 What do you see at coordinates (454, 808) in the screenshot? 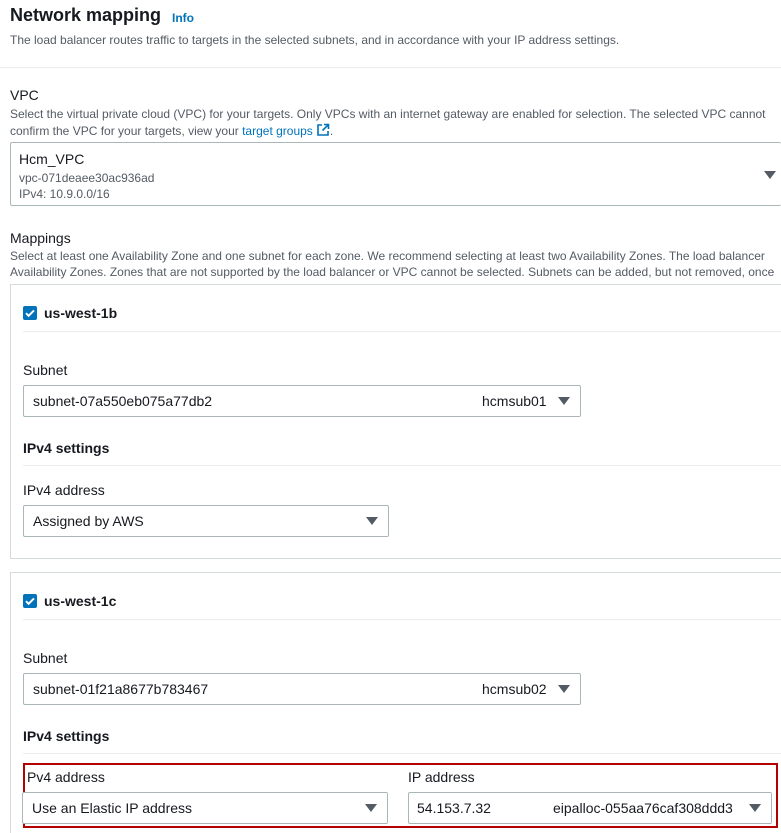
I see `ip-address-value: 54.153.7.32` at bounding box center [454, 808].